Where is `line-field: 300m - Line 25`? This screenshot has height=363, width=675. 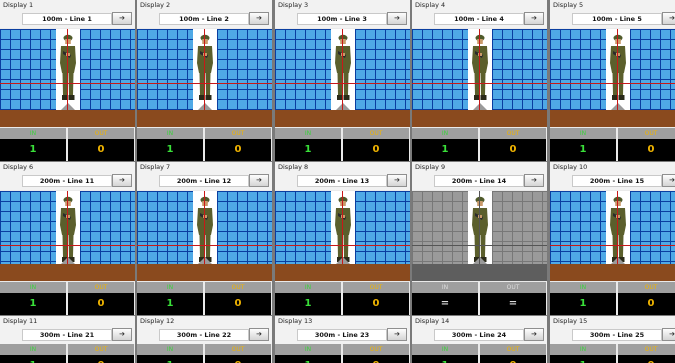 line-field: 300m - Line 25 is located at coordinates (617, 335).